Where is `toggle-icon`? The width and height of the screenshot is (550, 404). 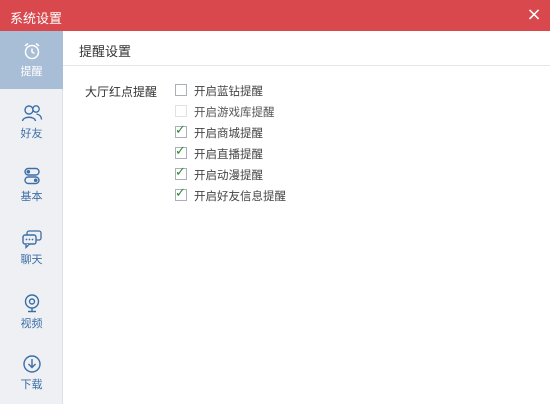
toggle-icon is located at coordinates (31, 176).